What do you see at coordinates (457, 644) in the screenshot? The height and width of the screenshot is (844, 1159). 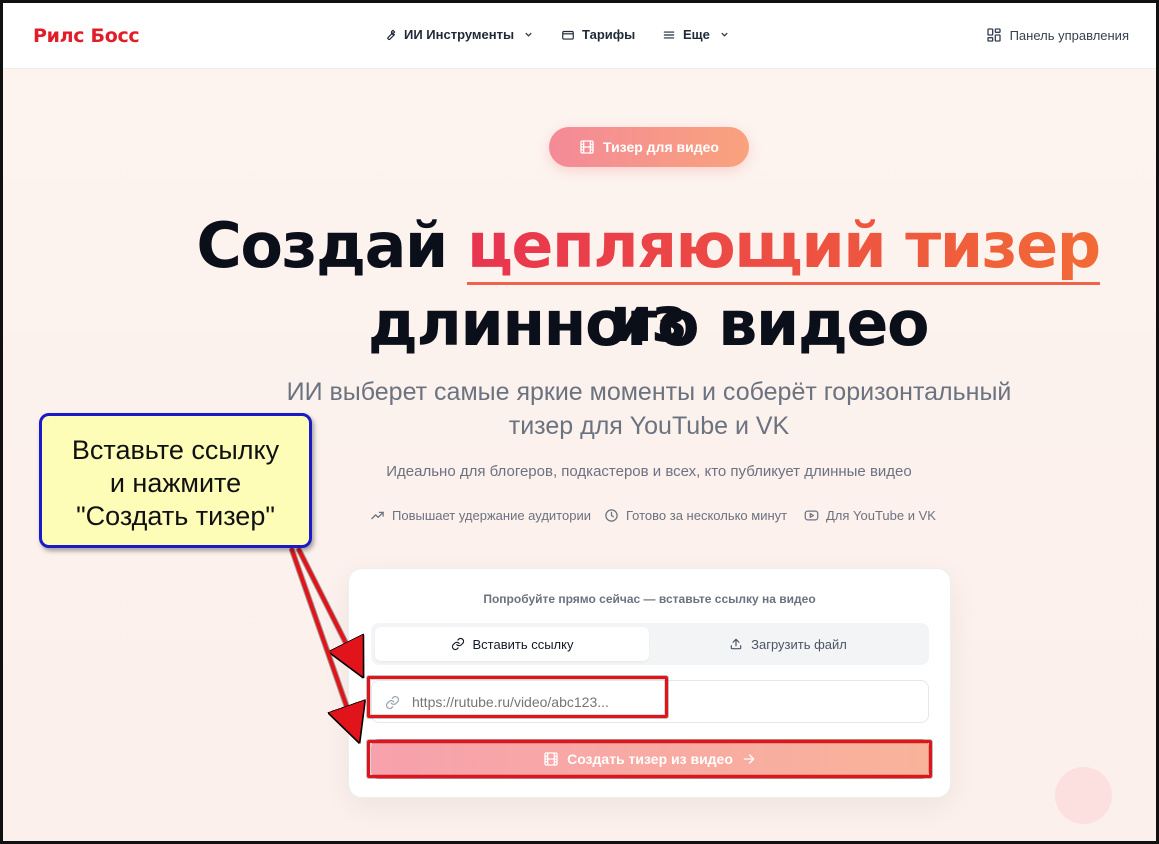 I see `link-icon` at bounding box center [457, 644].